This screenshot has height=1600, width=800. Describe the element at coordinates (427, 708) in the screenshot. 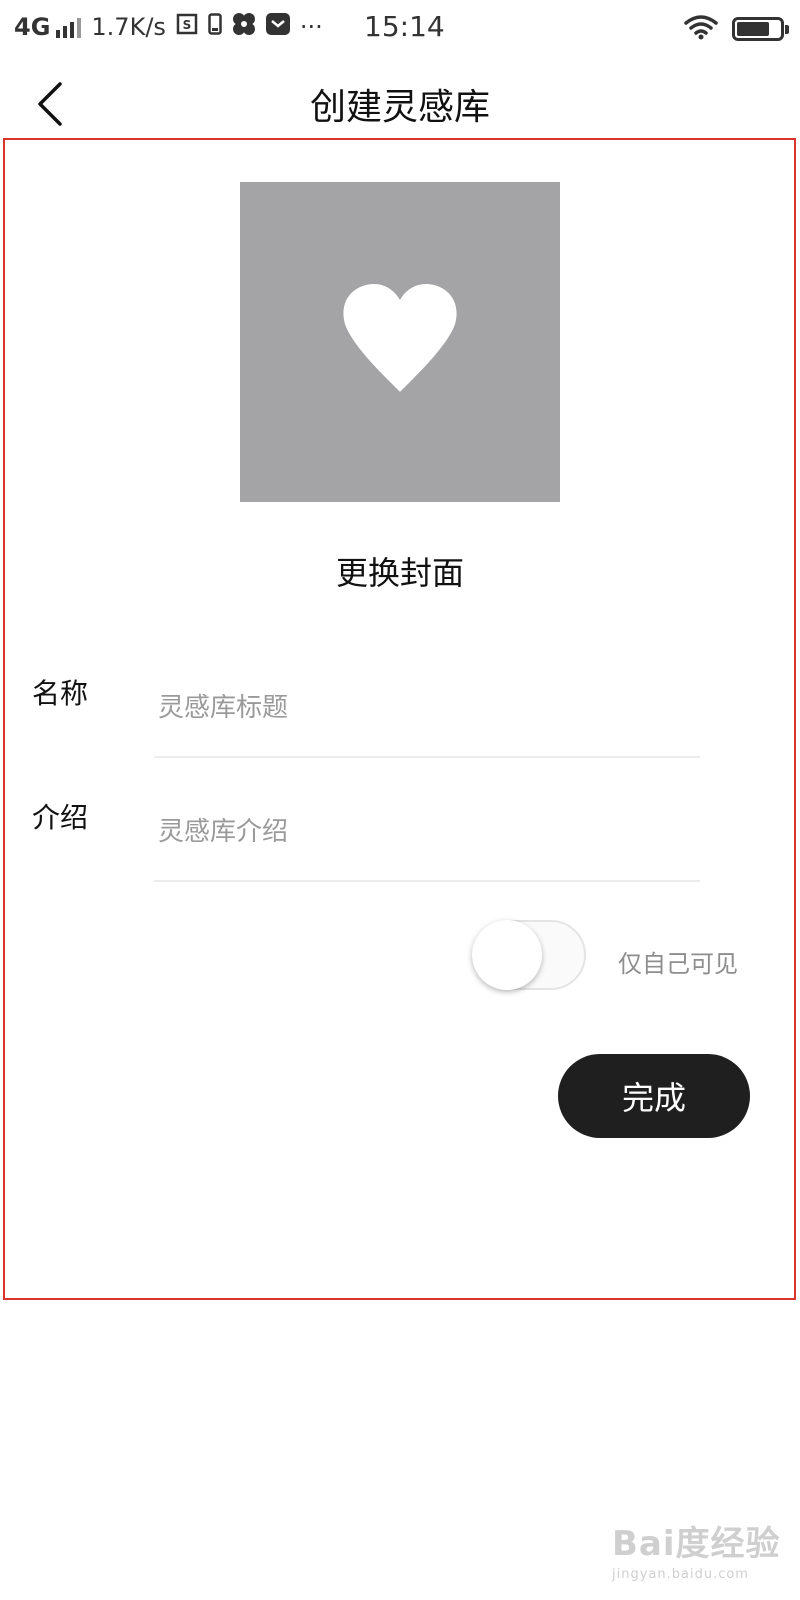

I see `name-input` at that location.